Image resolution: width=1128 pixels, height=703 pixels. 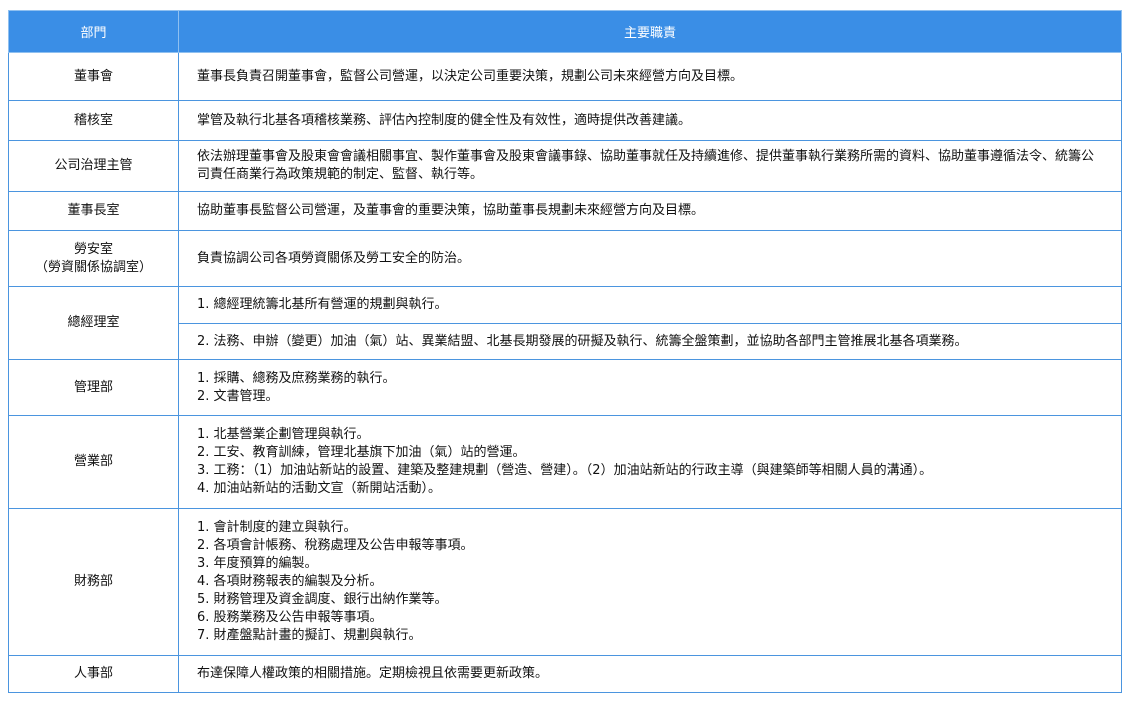 What do you see at coordinates (444, 120) in the screenshot?
I see `duty-line: 掌管及執行北基各項稽核業務、評估內控制度的健全性及有效性，適時提供改善建議。` at bounding box center [444, 120].